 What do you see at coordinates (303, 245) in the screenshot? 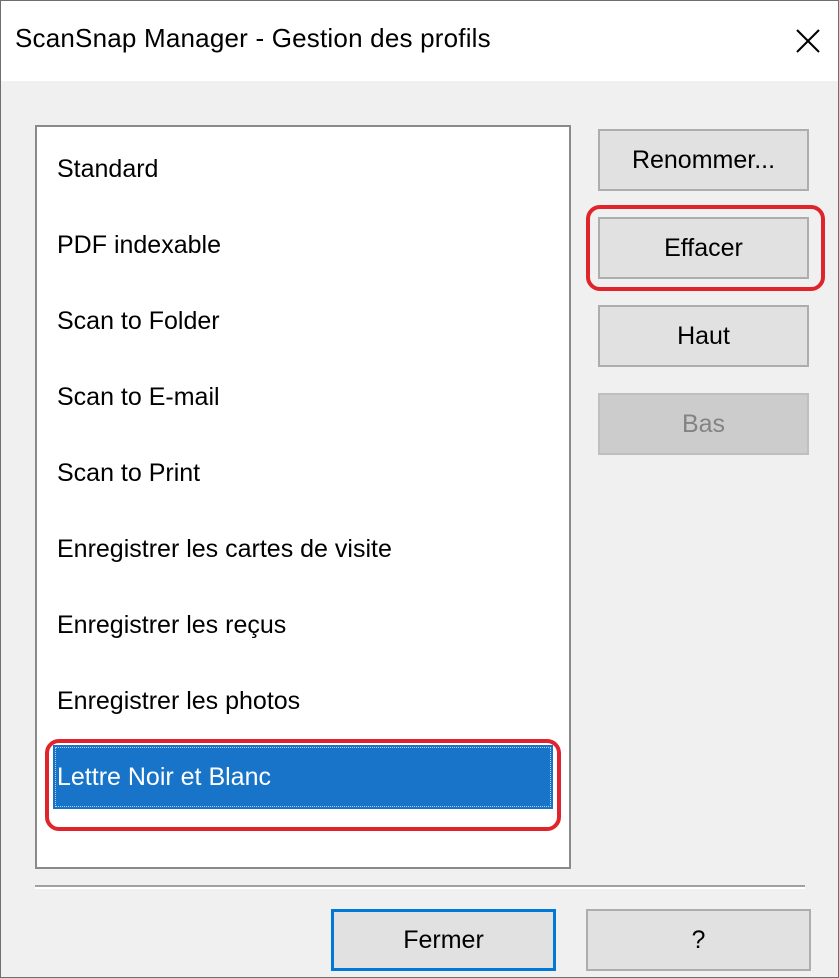
I see `profile-item-pdf-indexable: PDF indexable` at bounding box center [303, 245].